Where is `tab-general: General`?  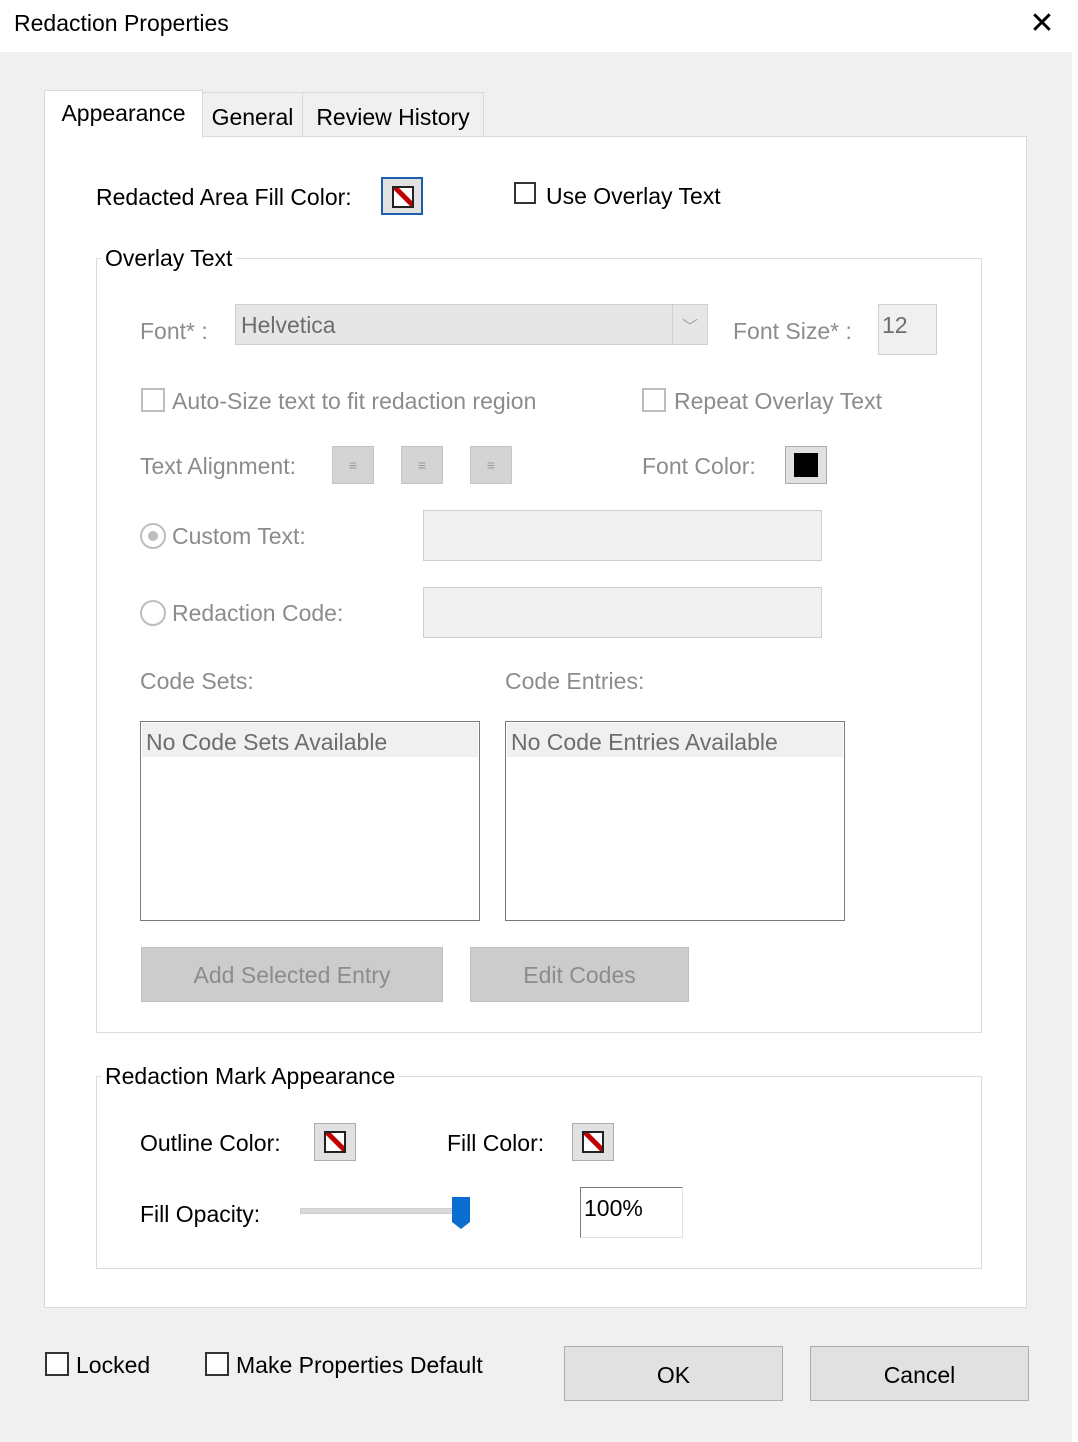
tab-general: General is located at coordinates (252, 114).